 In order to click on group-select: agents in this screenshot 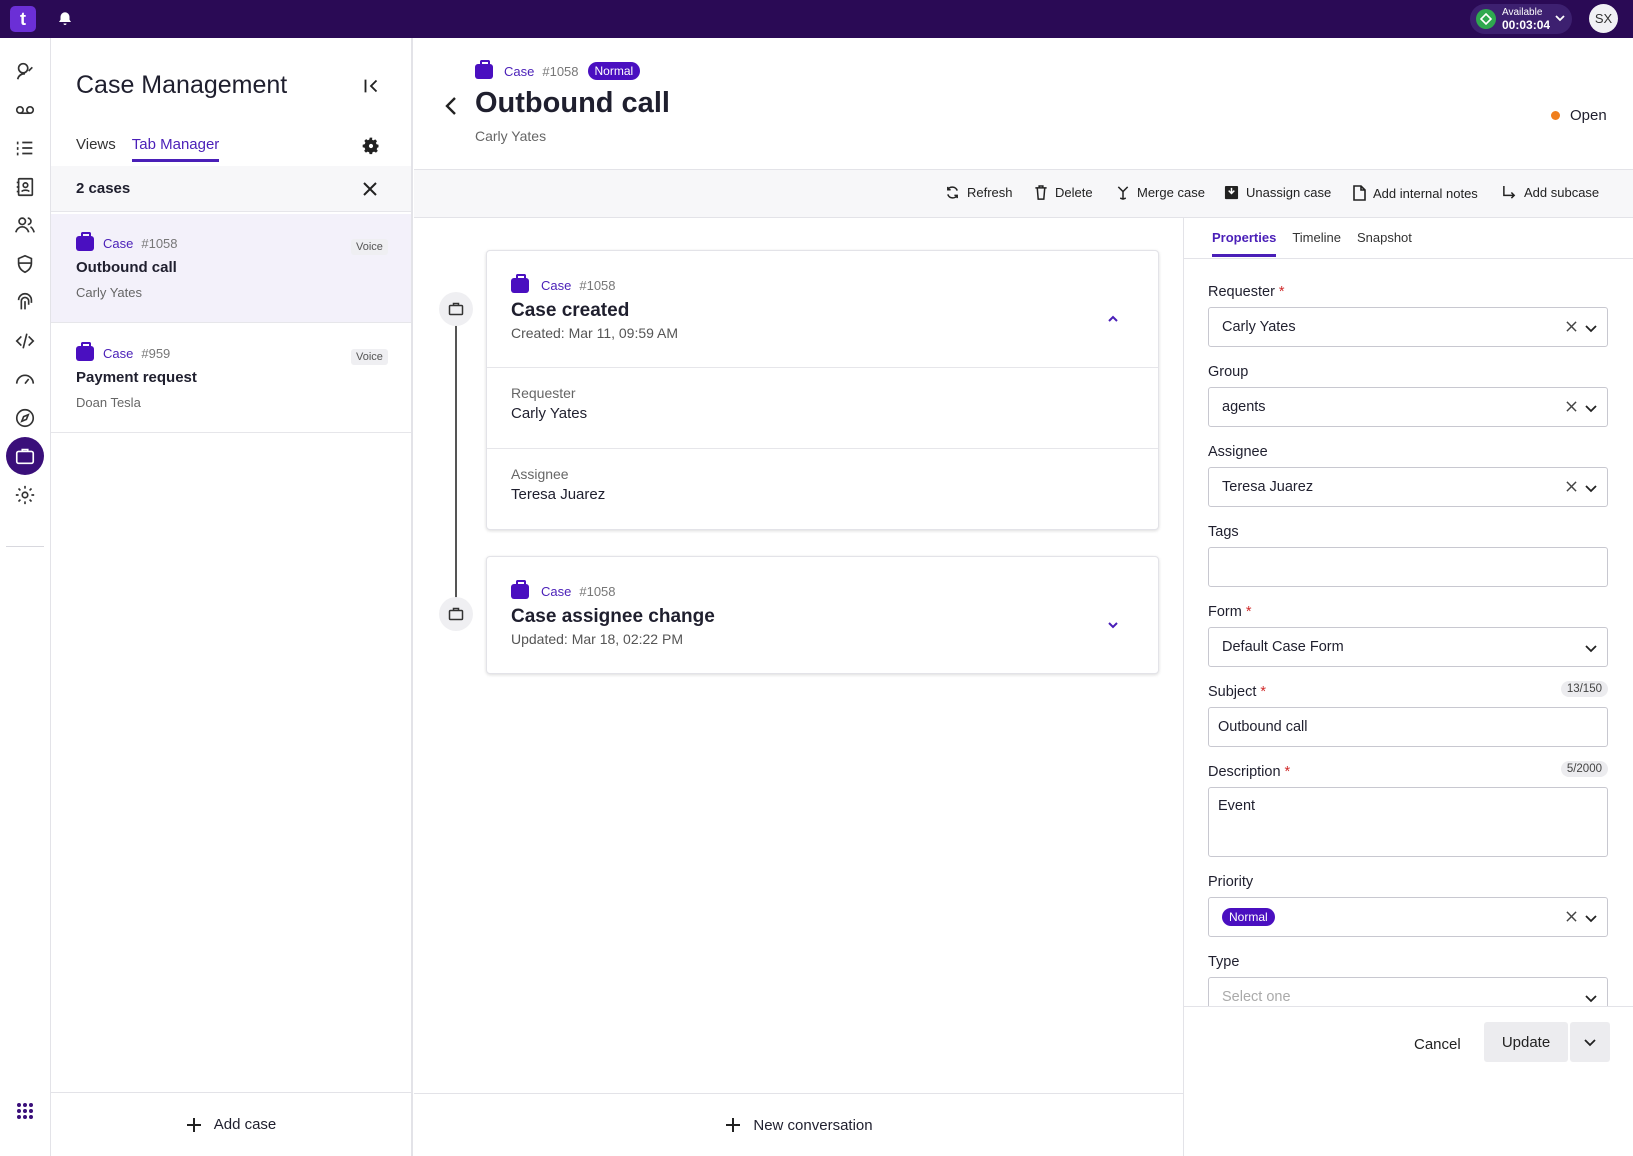, I will do `click(1408, 407)`.